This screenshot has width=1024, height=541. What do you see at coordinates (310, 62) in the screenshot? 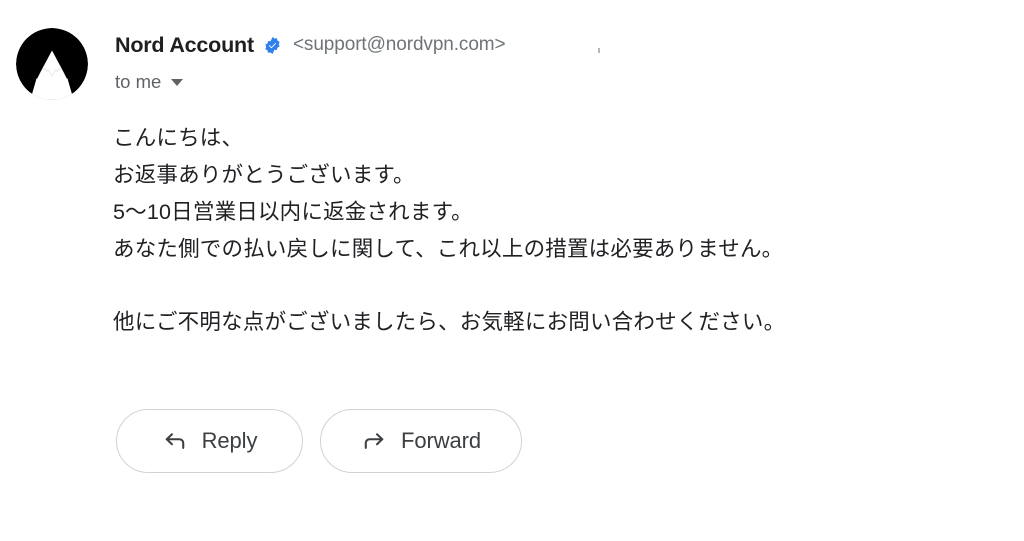
I see `sender-block: Nord Account <support@nordvpn.com> to me` at bounding box center [310, 62].